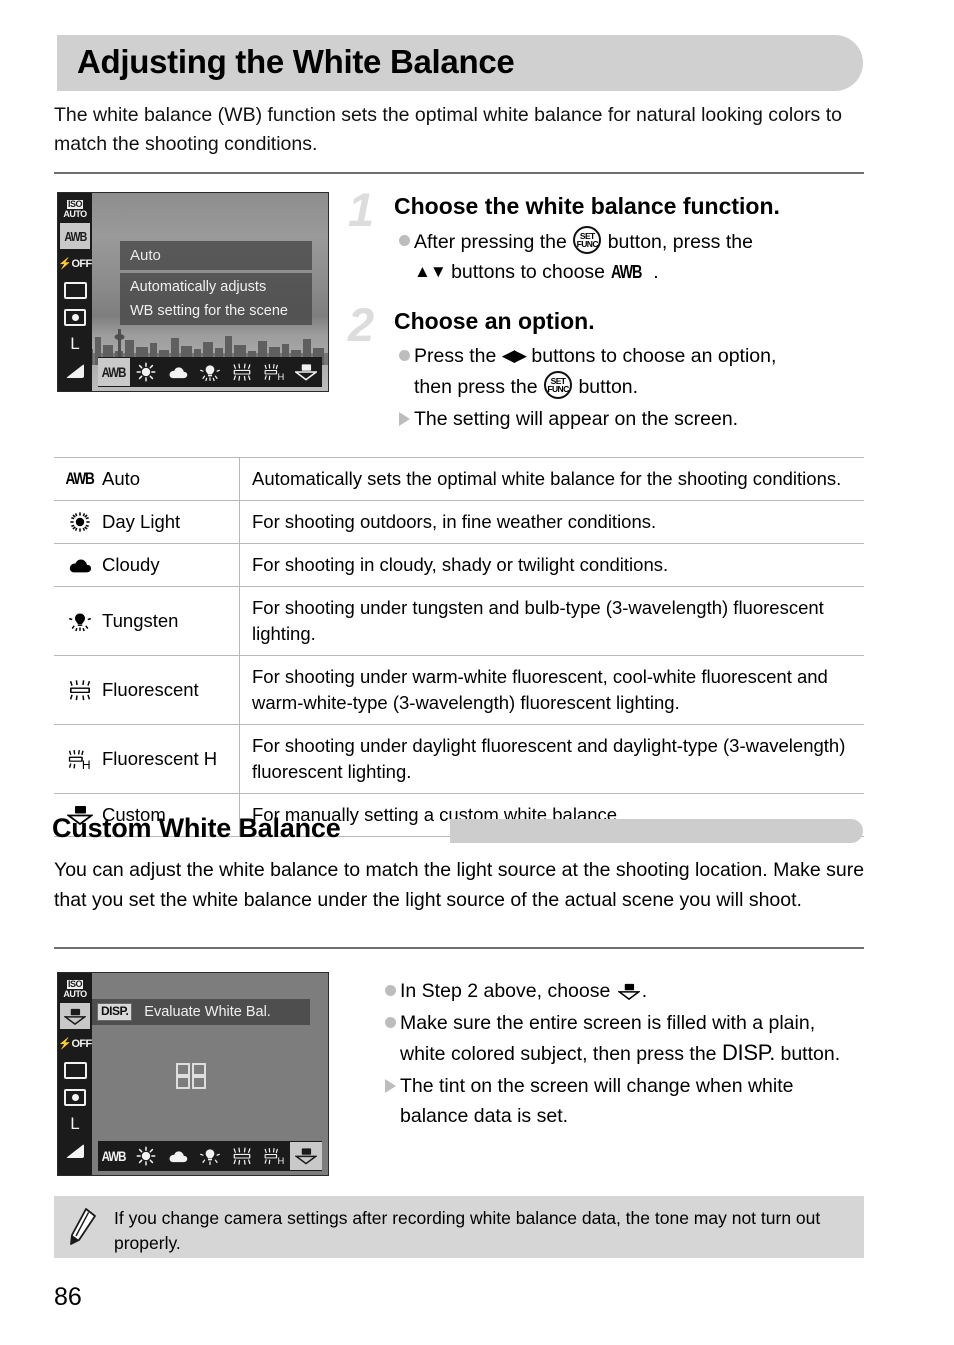  I want to click on compression-icon, so click(75, 371).